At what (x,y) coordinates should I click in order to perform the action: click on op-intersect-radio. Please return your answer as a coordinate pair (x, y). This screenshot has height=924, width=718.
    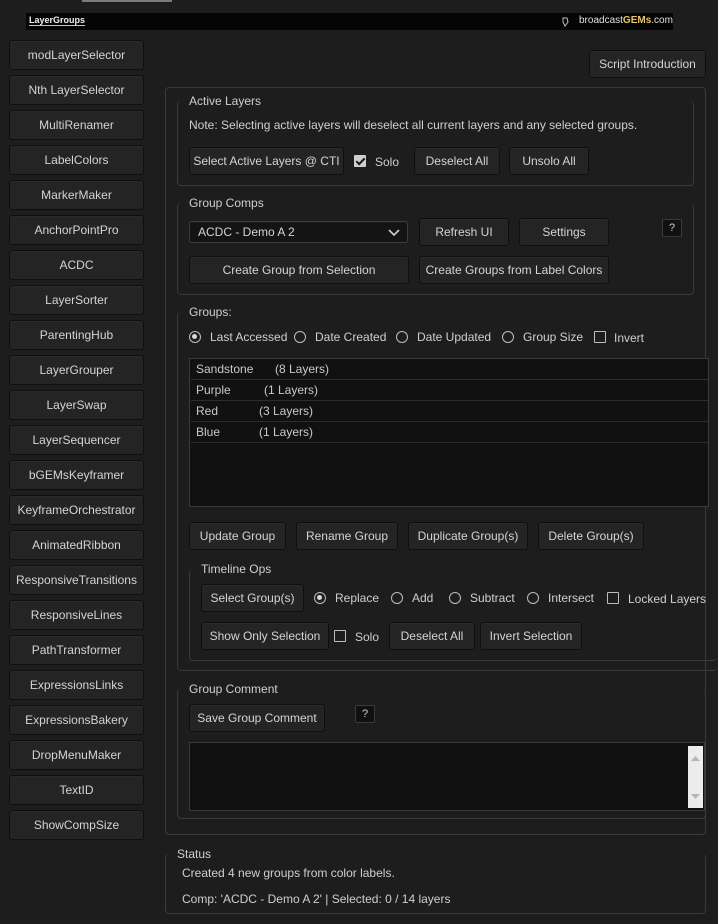
    Looking at the image, I should click on (533, 598).